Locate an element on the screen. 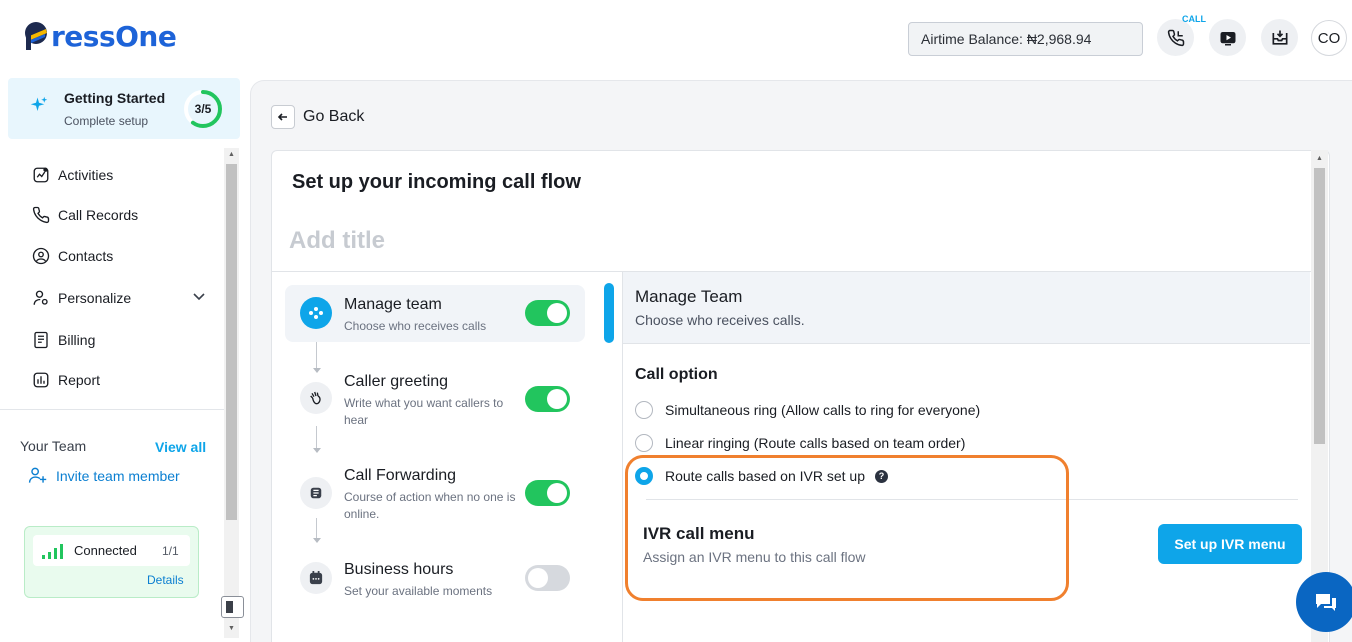  caller-greeting-toggle is located at coordinates (547, 399).